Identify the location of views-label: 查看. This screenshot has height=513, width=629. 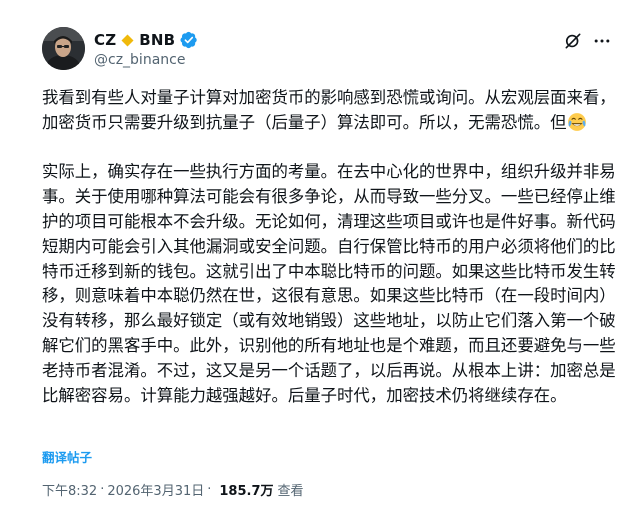
(290, 491).